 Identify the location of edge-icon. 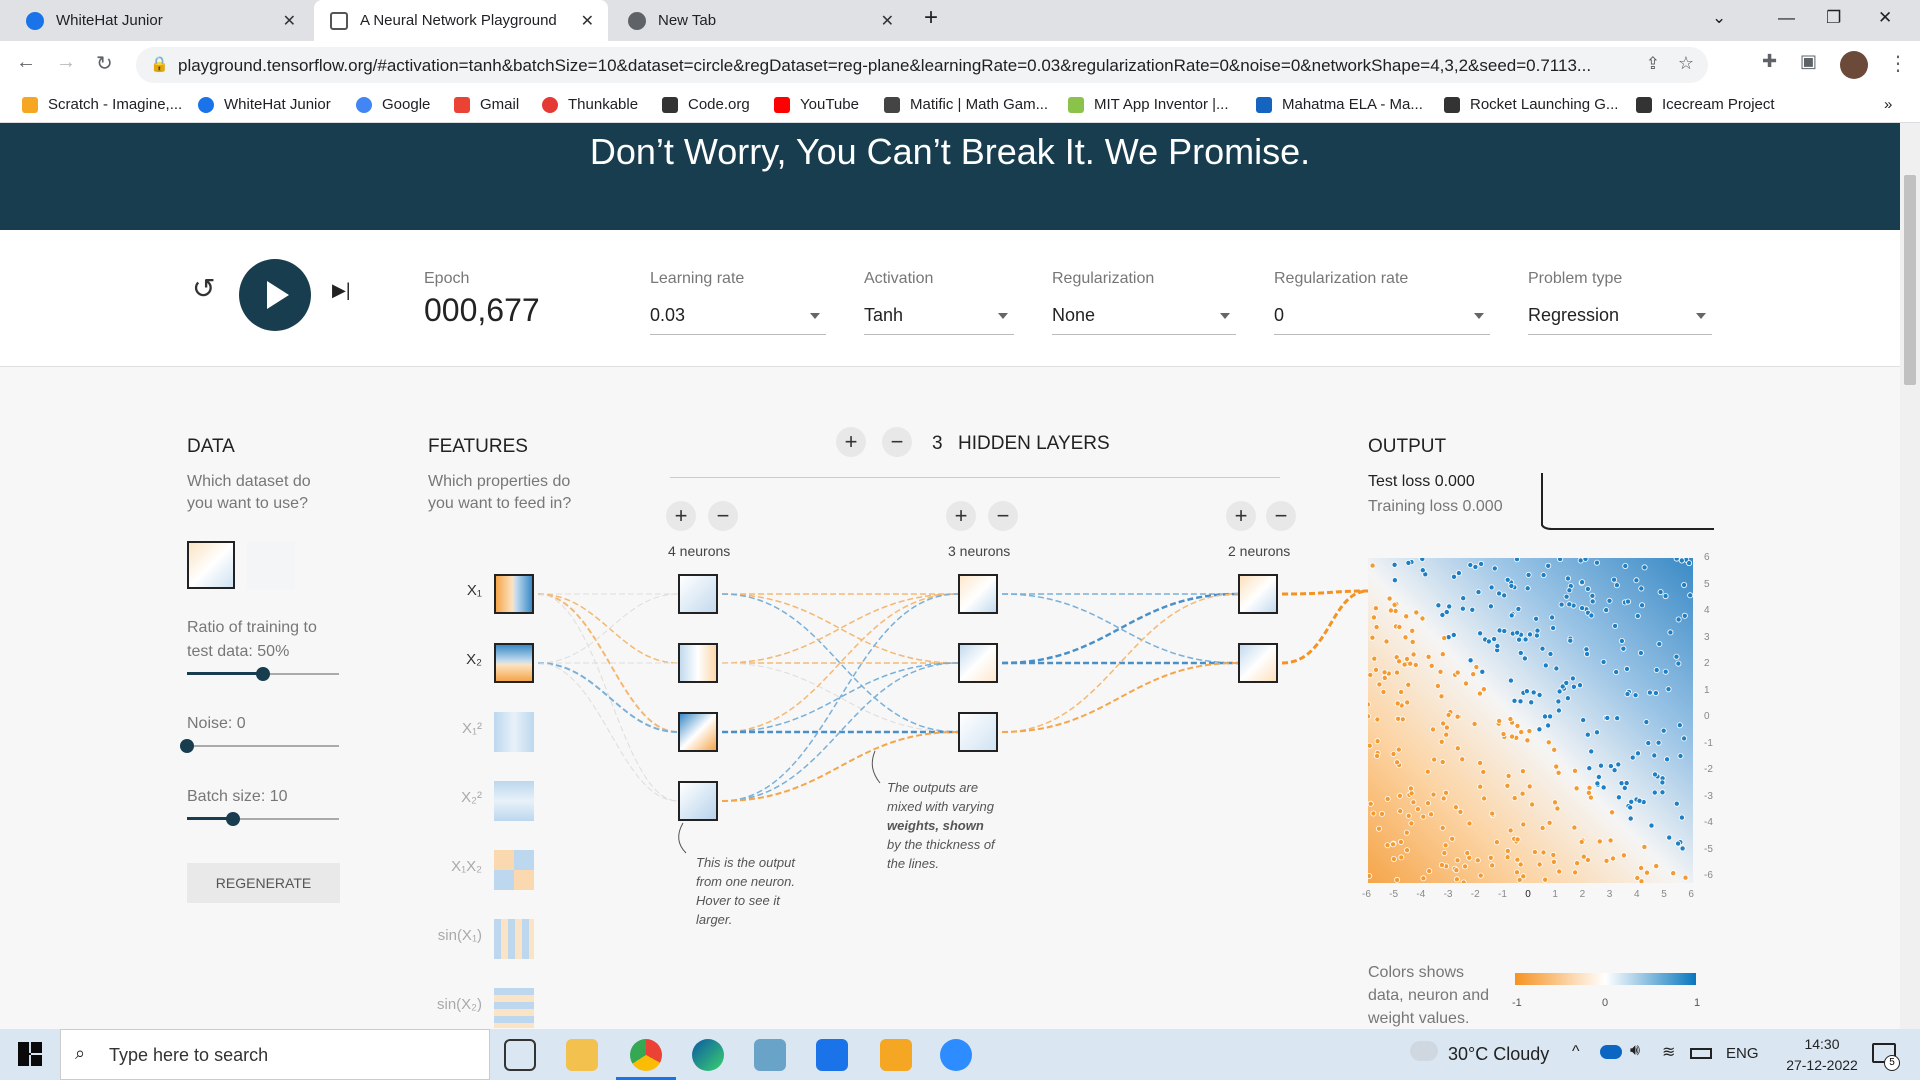
(708, 1055).